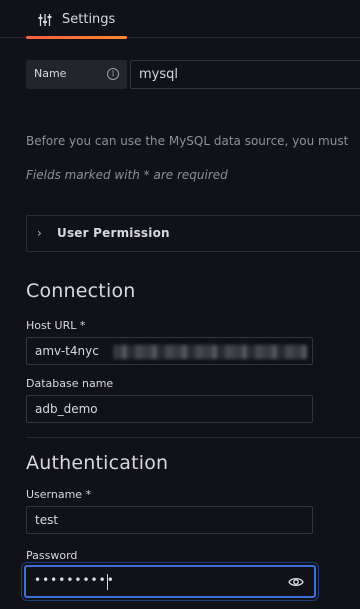 Image resolution: width=360 pixels, height=609 pixels. What do you see at coordinates (180, 19) in the screenshot?
I see `tab-bar: Settings` at bounding box center [180, 19].